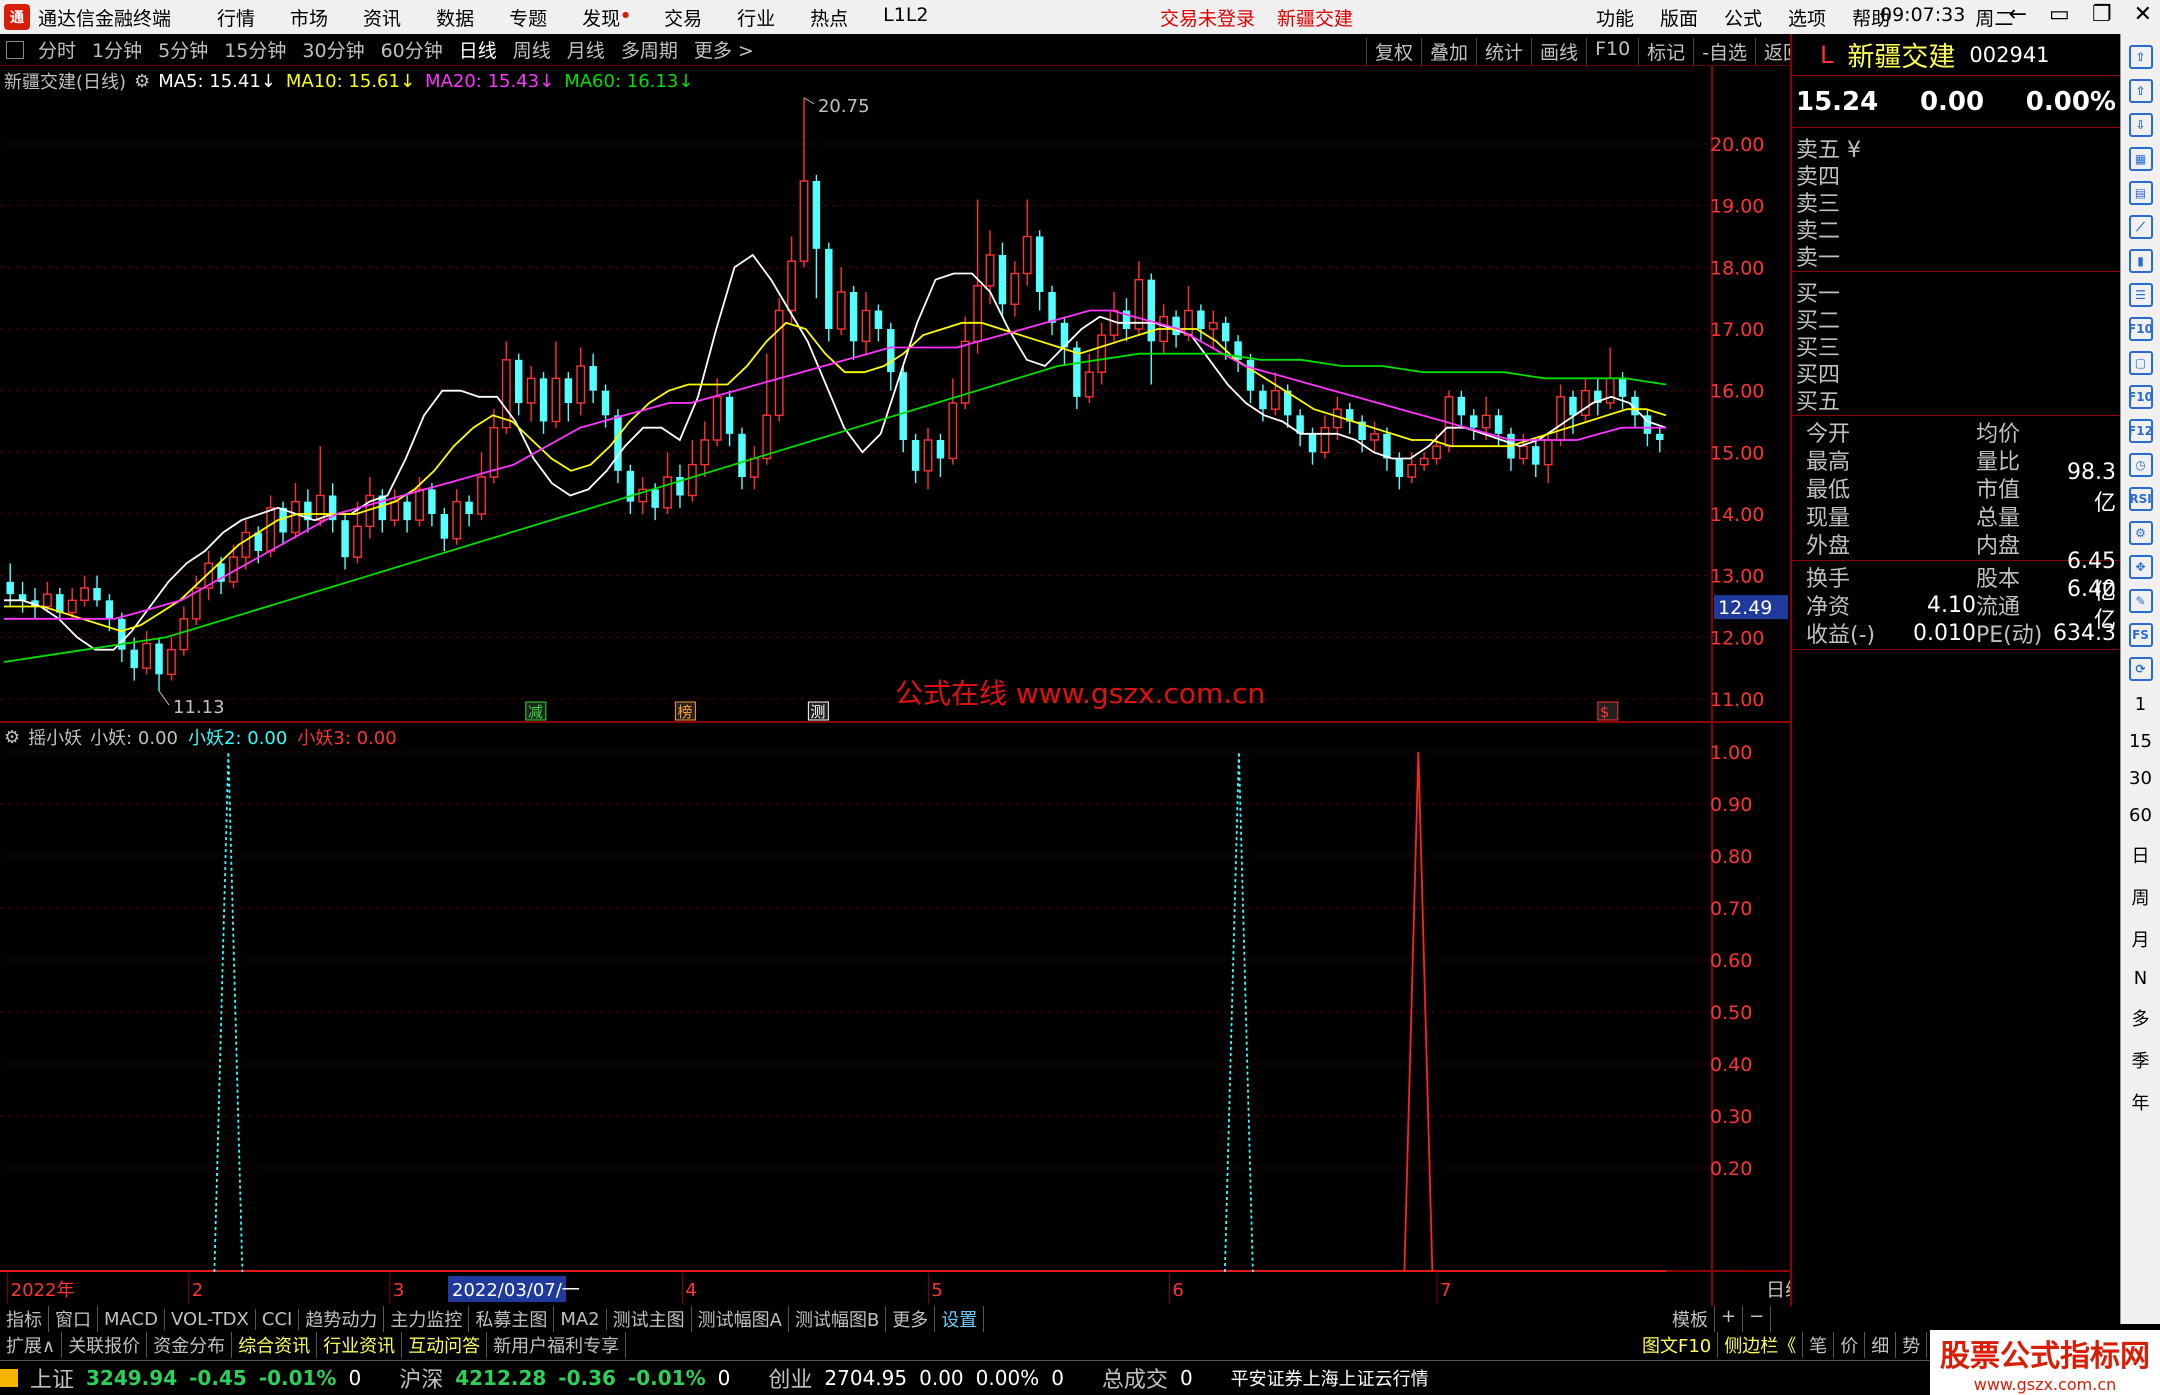 This screenshot has height=1395, width=2160. What do you see at coordinates (2140, 533) in the screenshot?
I see `gear-icon: ⚙` at bounding box center [2140, 533].